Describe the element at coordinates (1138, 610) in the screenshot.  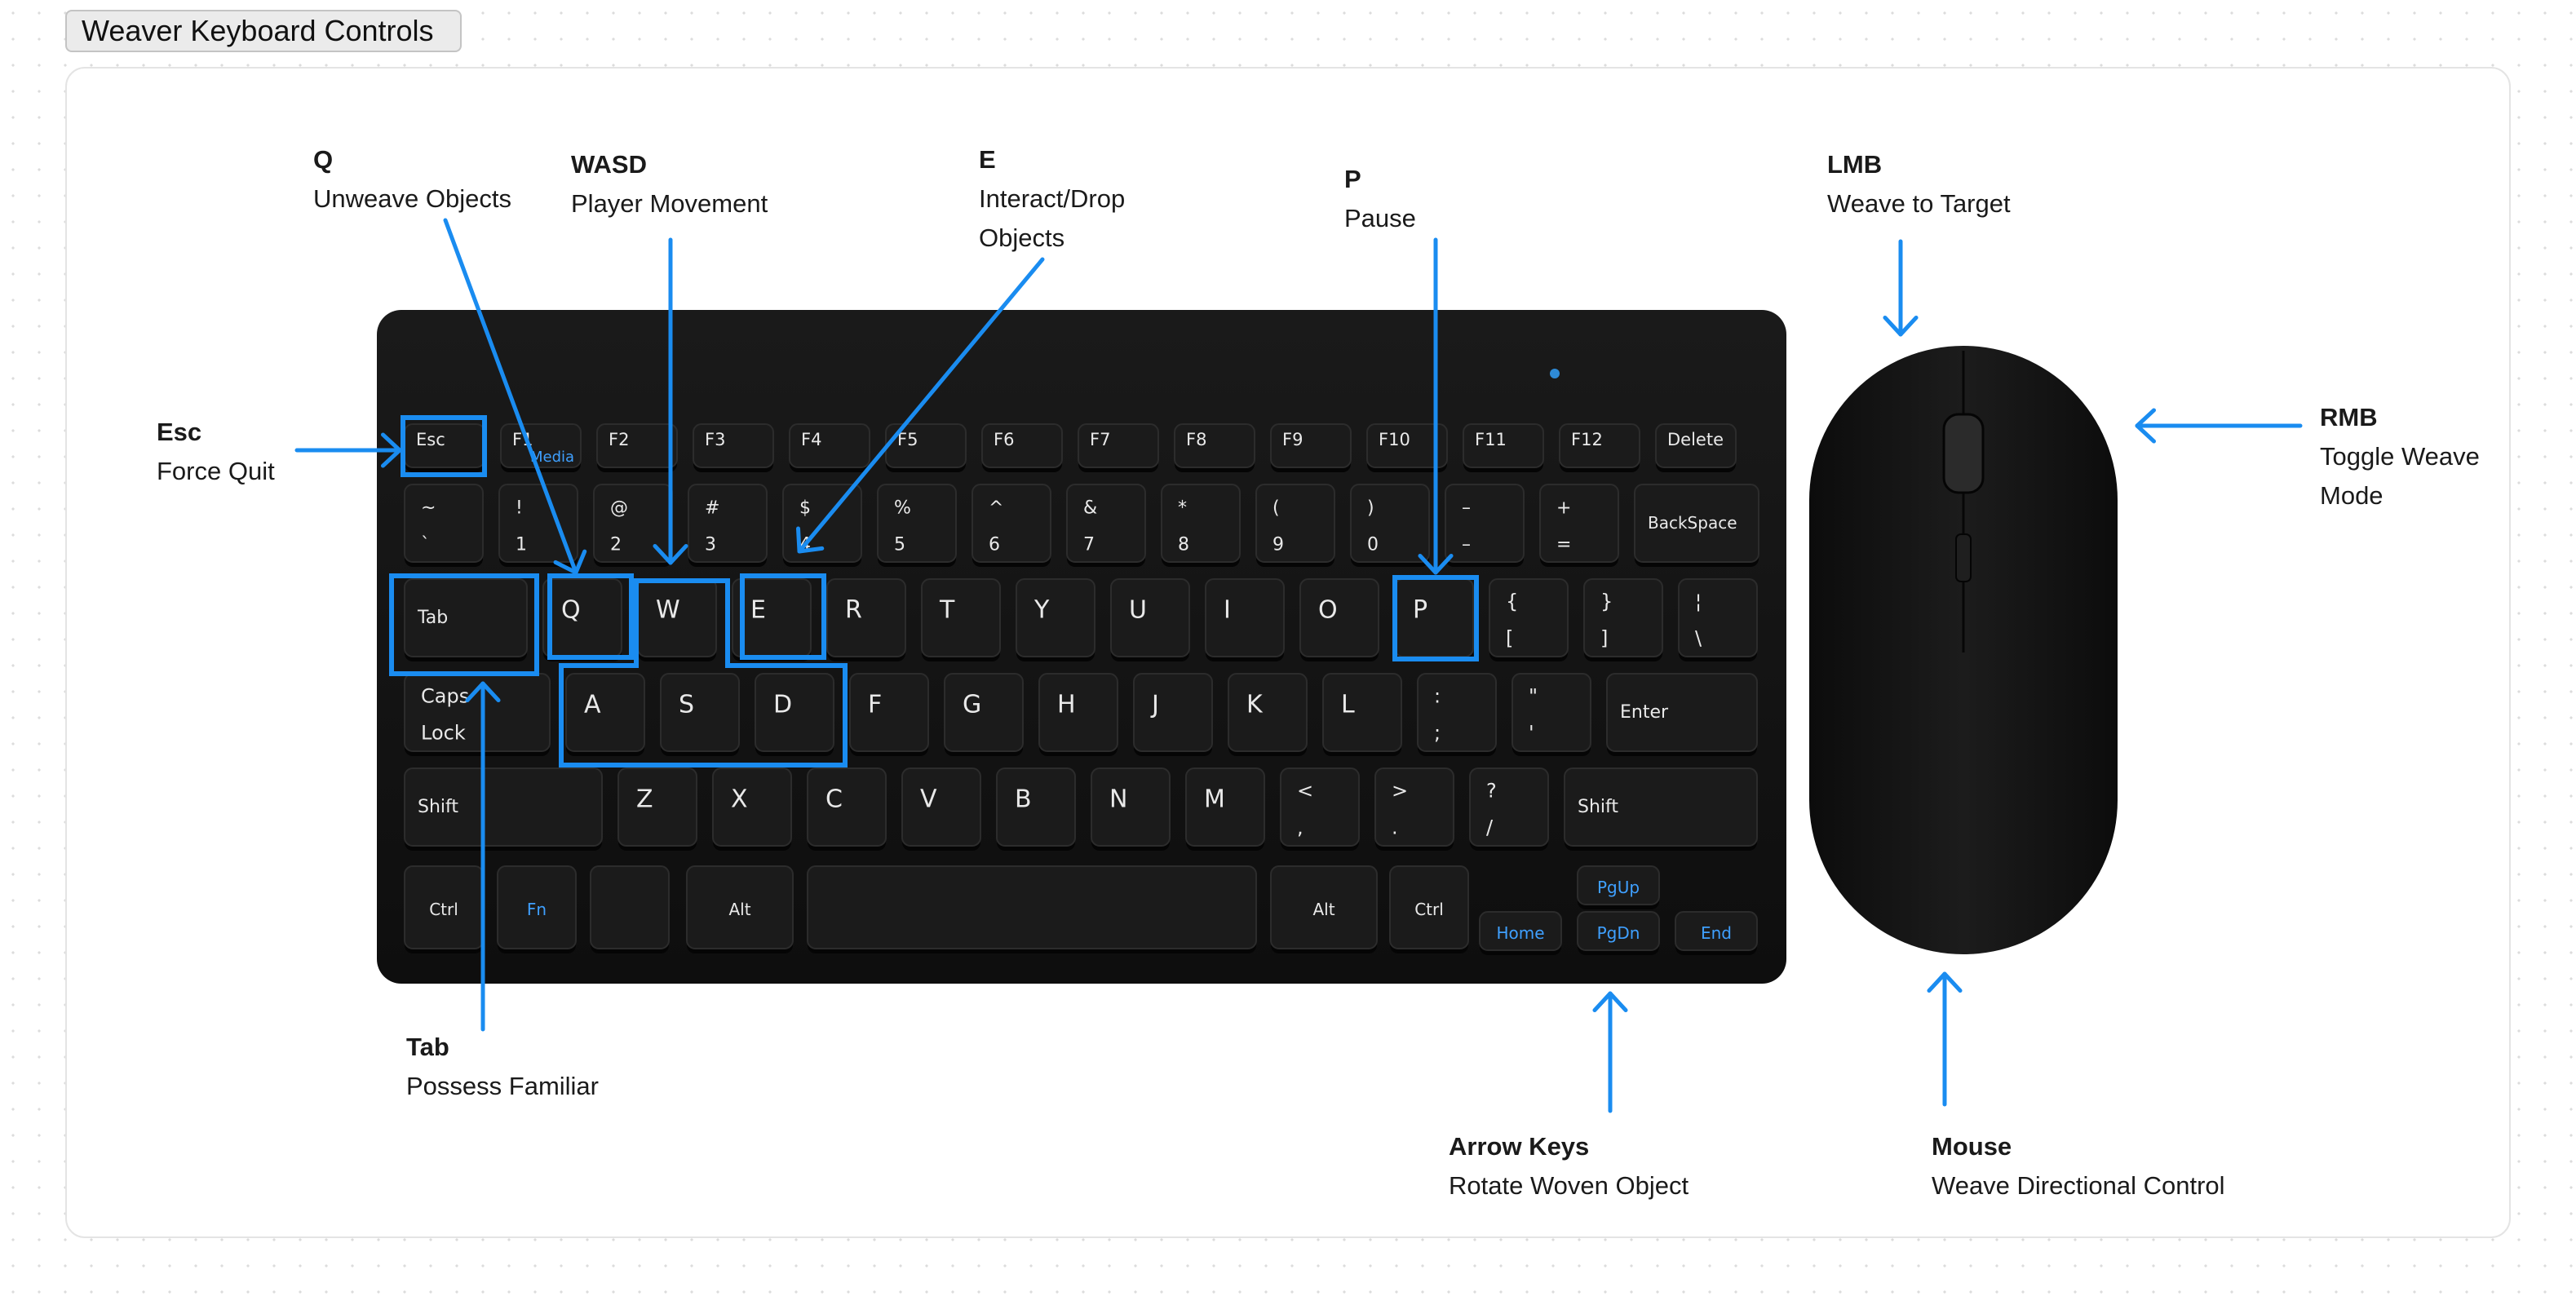
I see `key-label: U` at that location.